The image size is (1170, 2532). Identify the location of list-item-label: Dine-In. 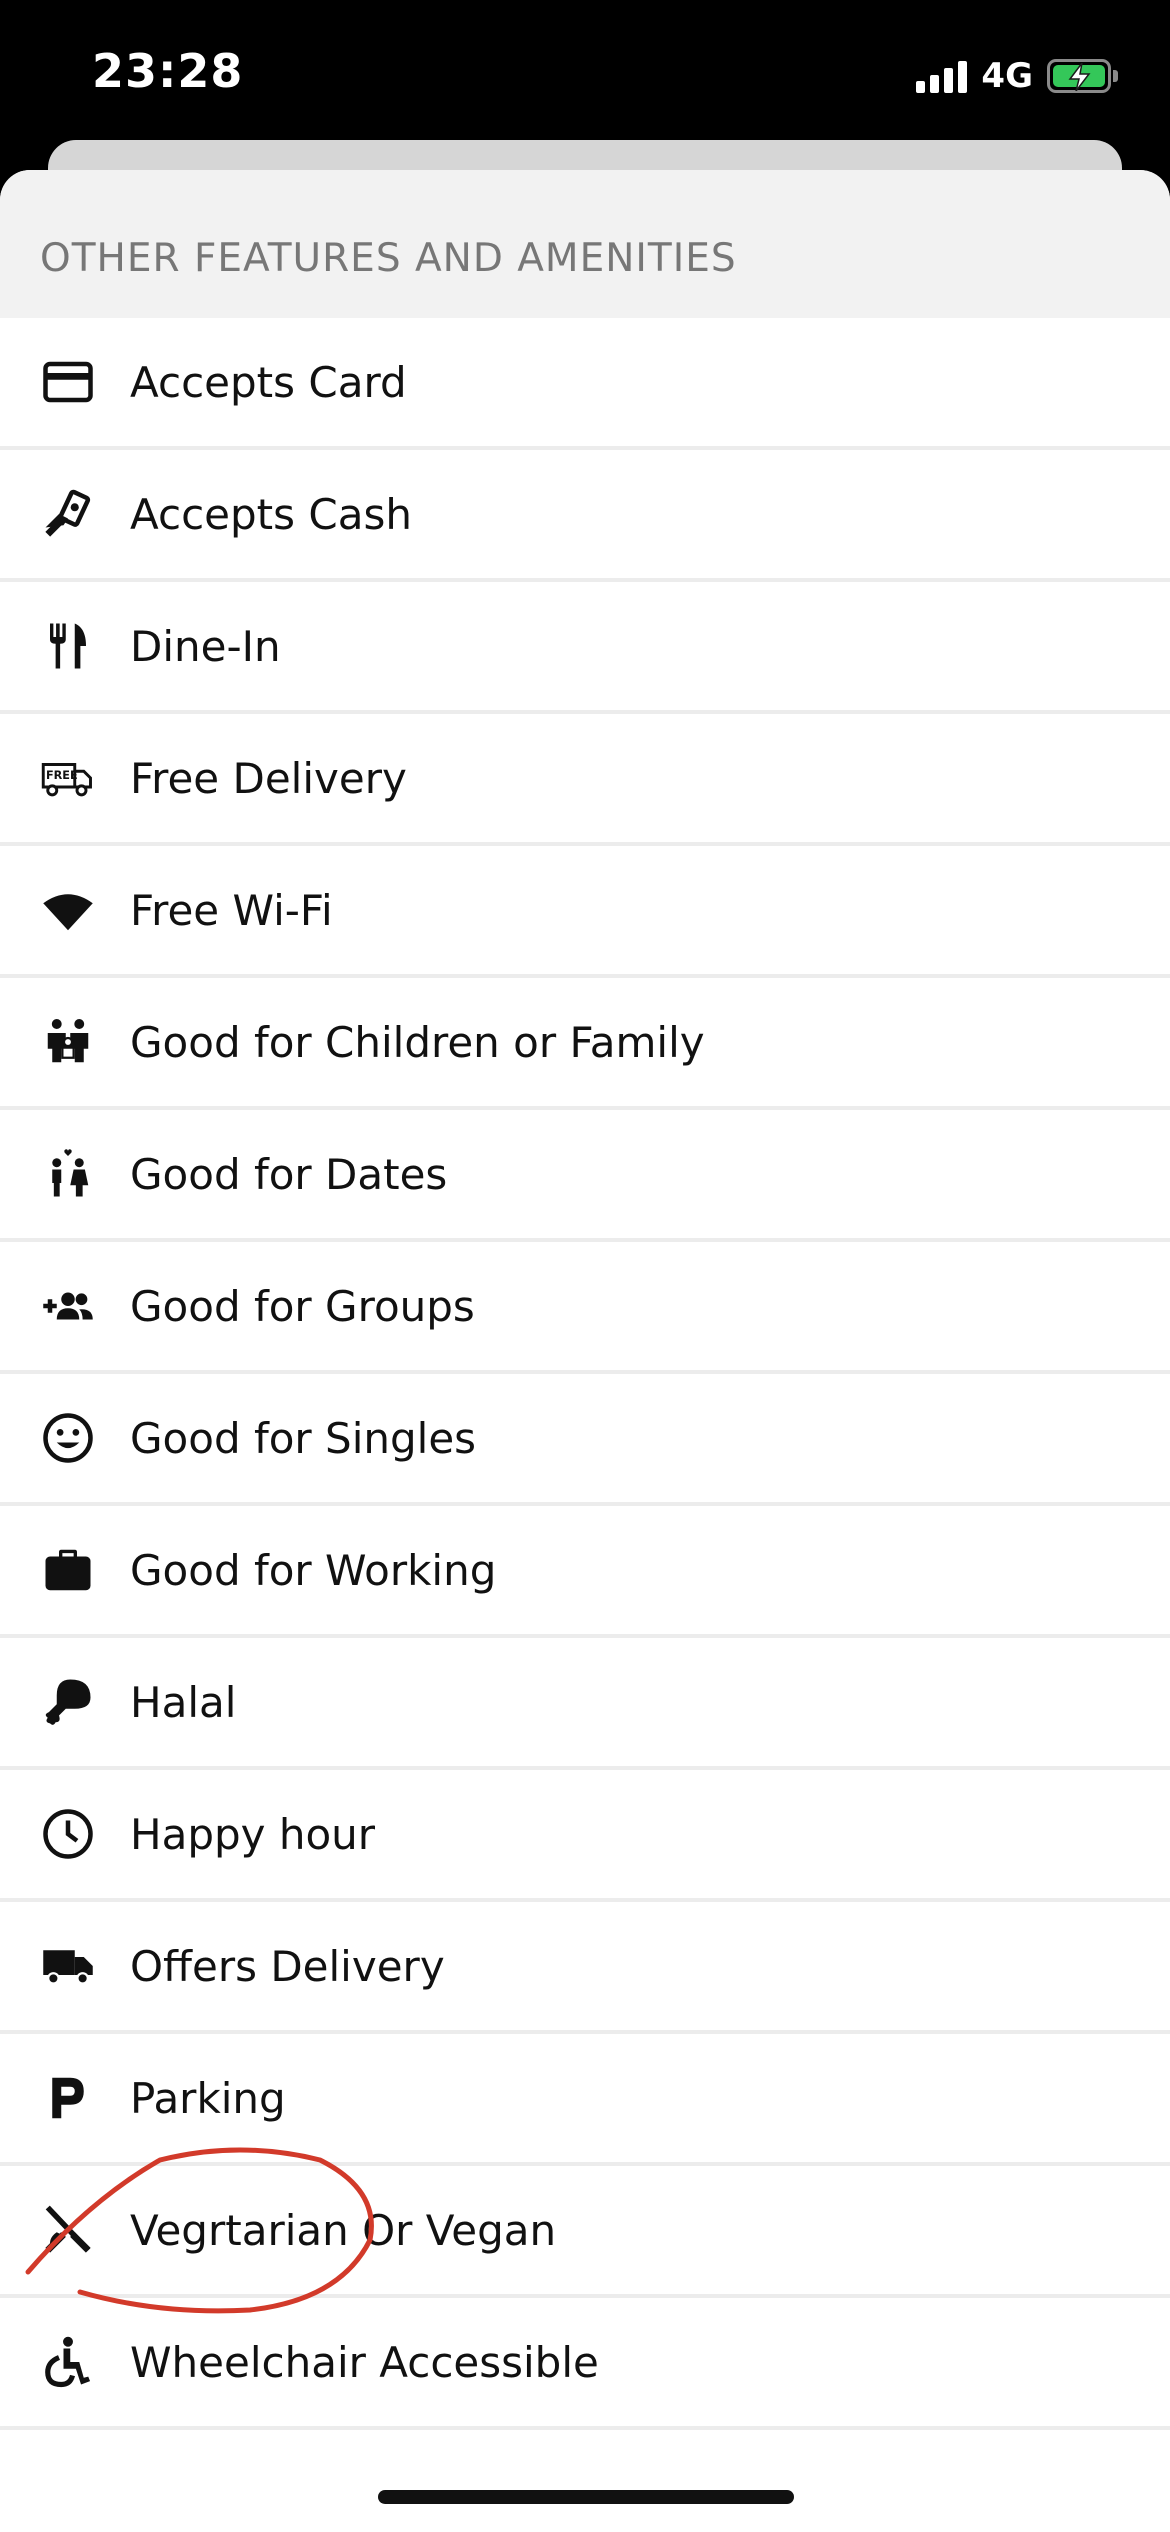
(205, 646).